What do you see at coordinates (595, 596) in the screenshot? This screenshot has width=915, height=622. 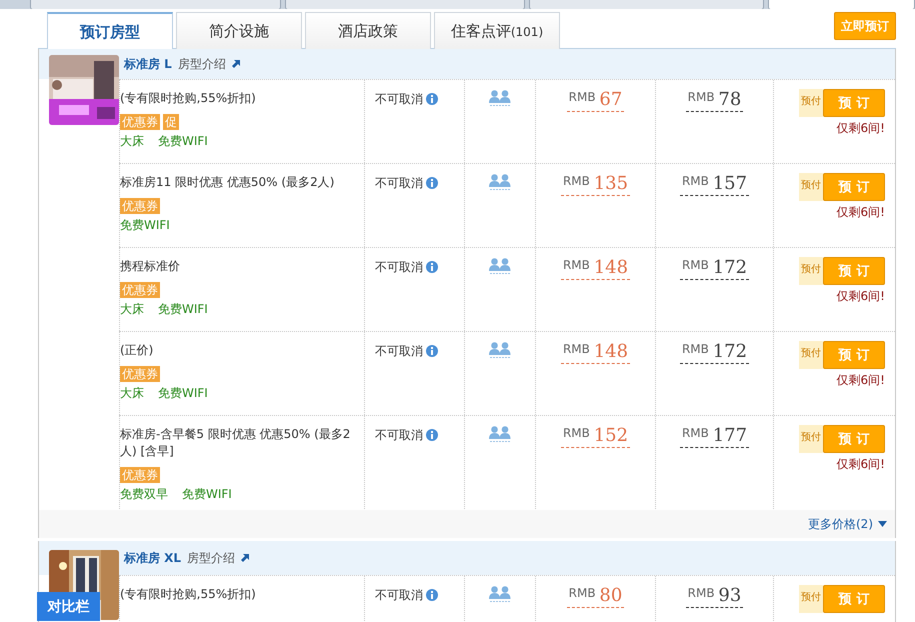 I see `sale-price: $^{RMB}$ 80` at bounding box center [595, 596].